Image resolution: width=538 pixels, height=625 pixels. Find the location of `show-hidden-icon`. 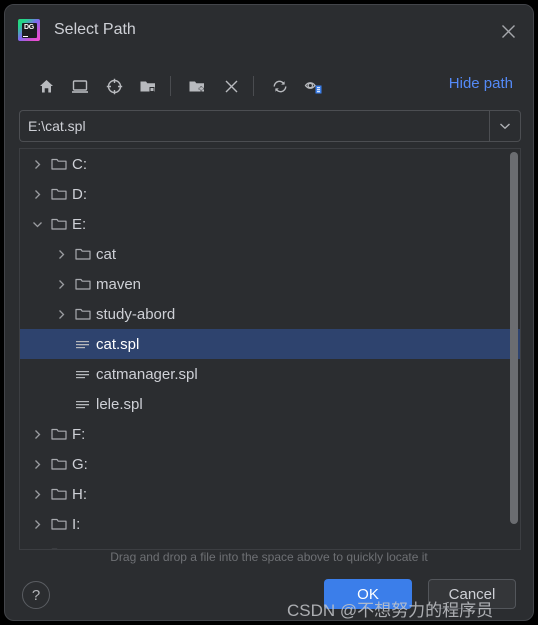

show-hidden-icon is located at coordinates (314, 86).